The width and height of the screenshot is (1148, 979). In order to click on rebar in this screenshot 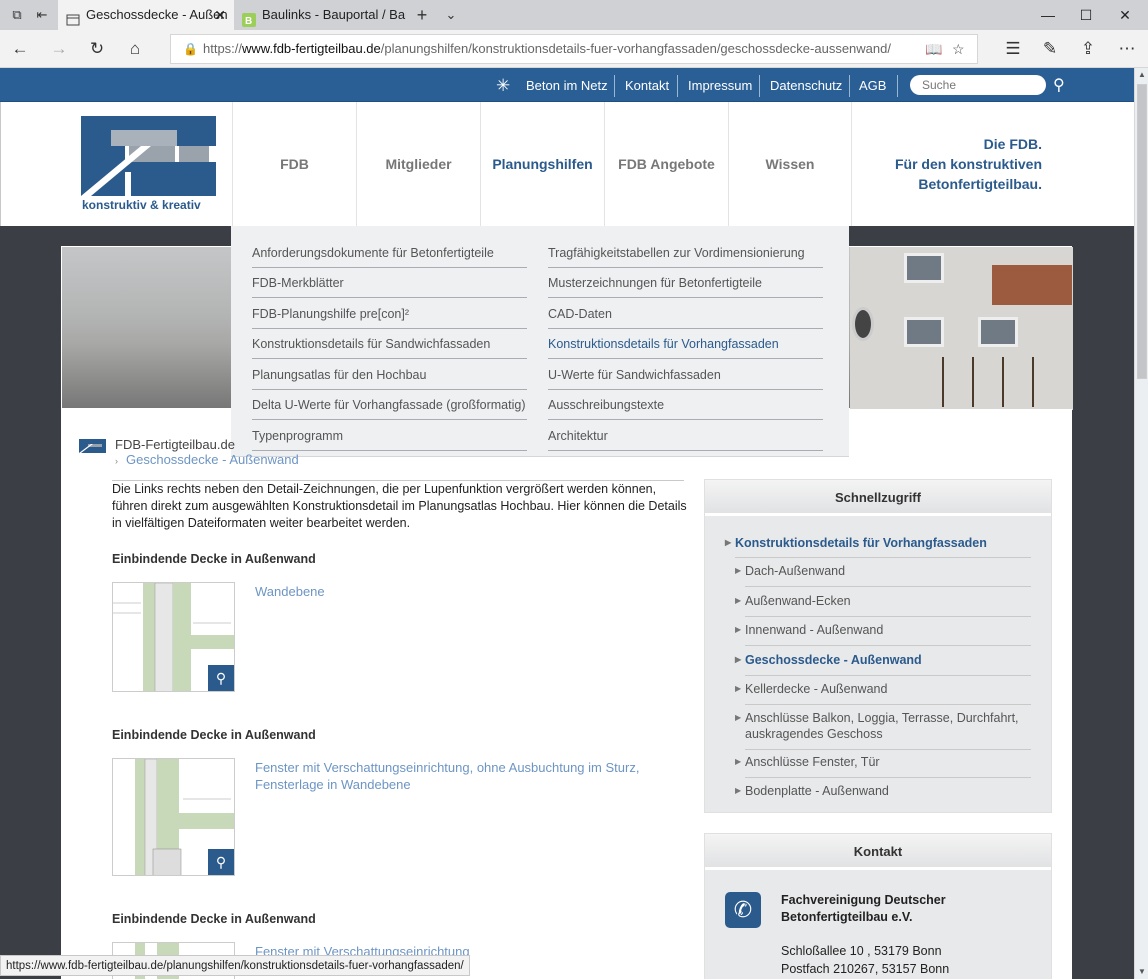, I will do `click(1033, 382)`.